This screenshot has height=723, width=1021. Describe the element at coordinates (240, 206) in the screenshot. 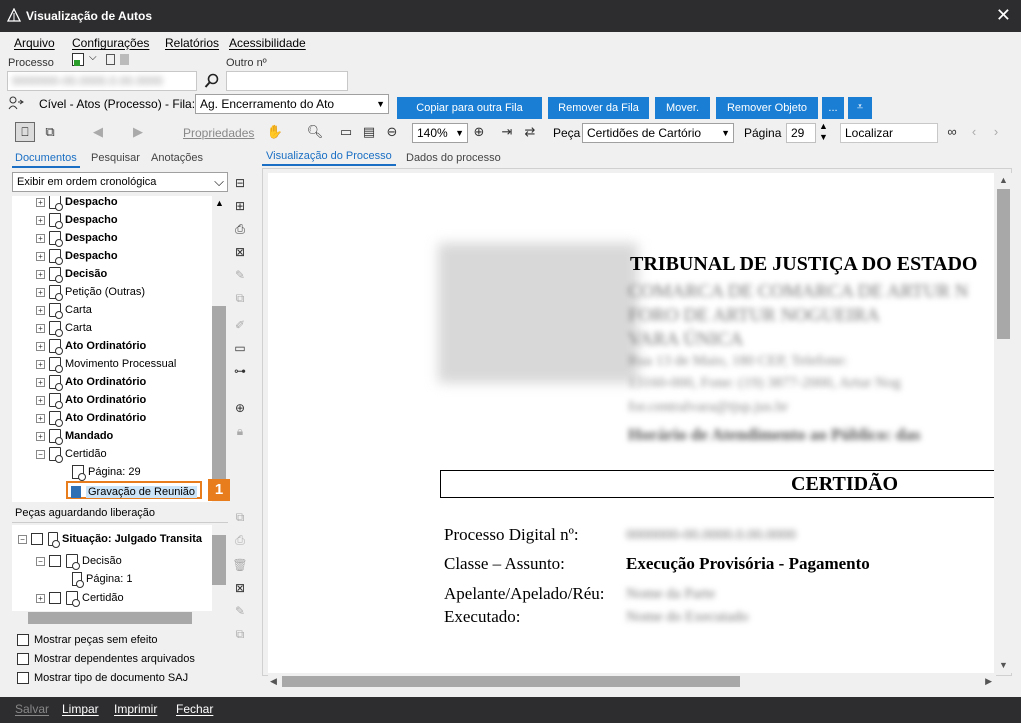

I see `collapse-icon: ⊞` at that location.